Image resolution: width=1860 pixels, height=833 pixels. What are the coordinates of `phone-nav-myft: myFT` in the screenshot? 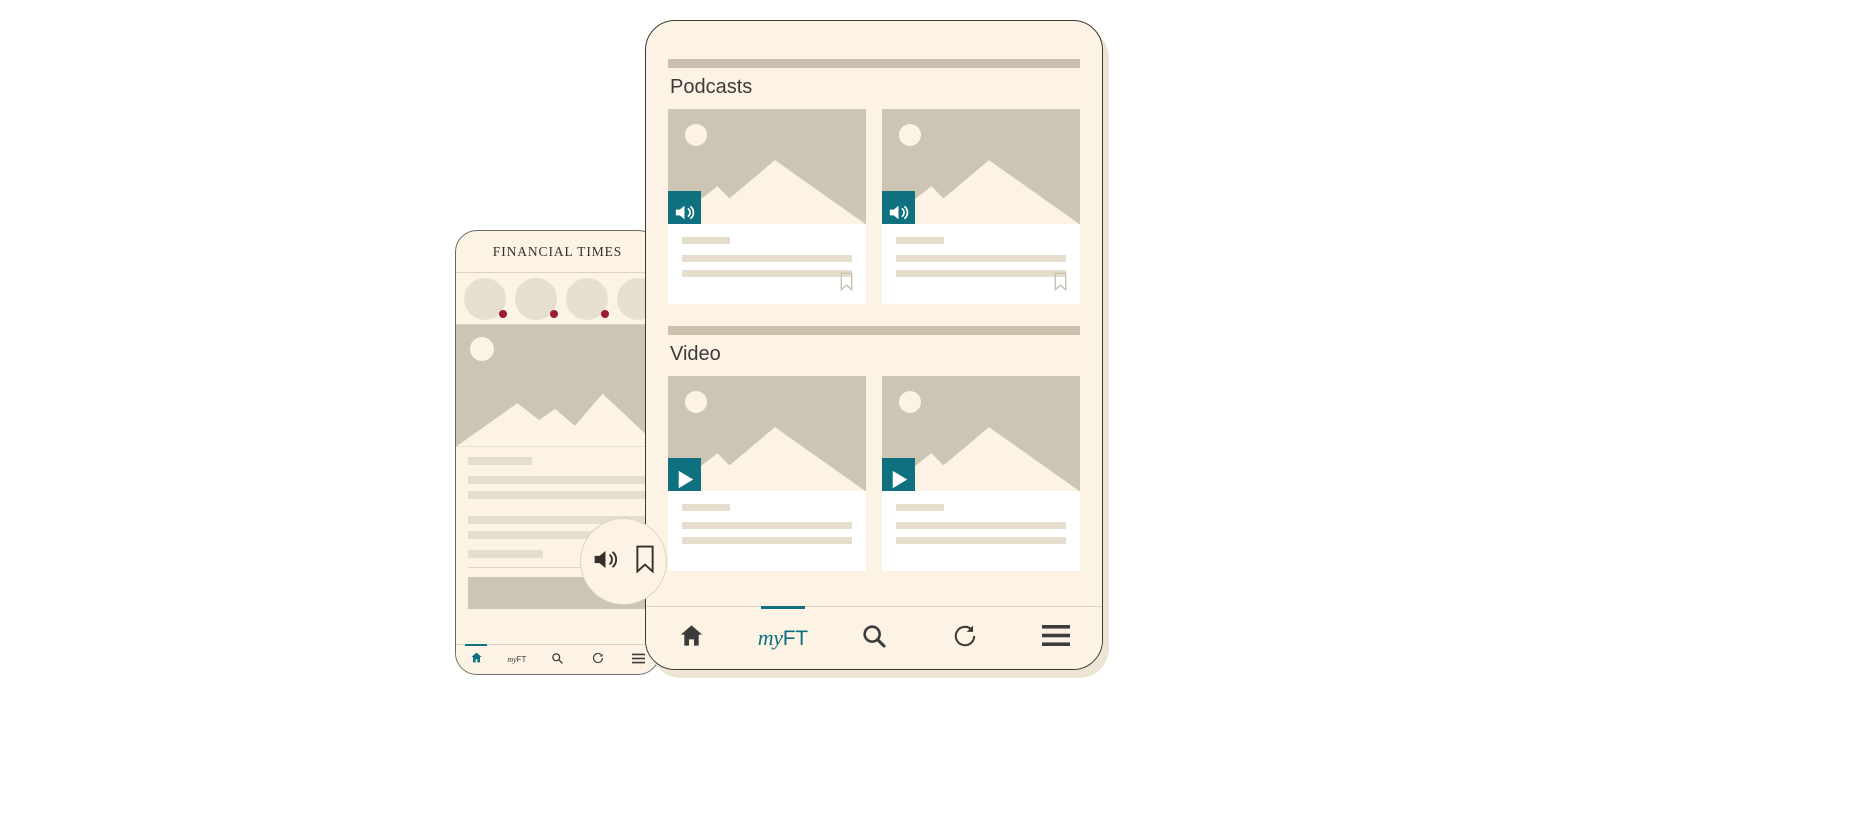 It's located at (517, 660).